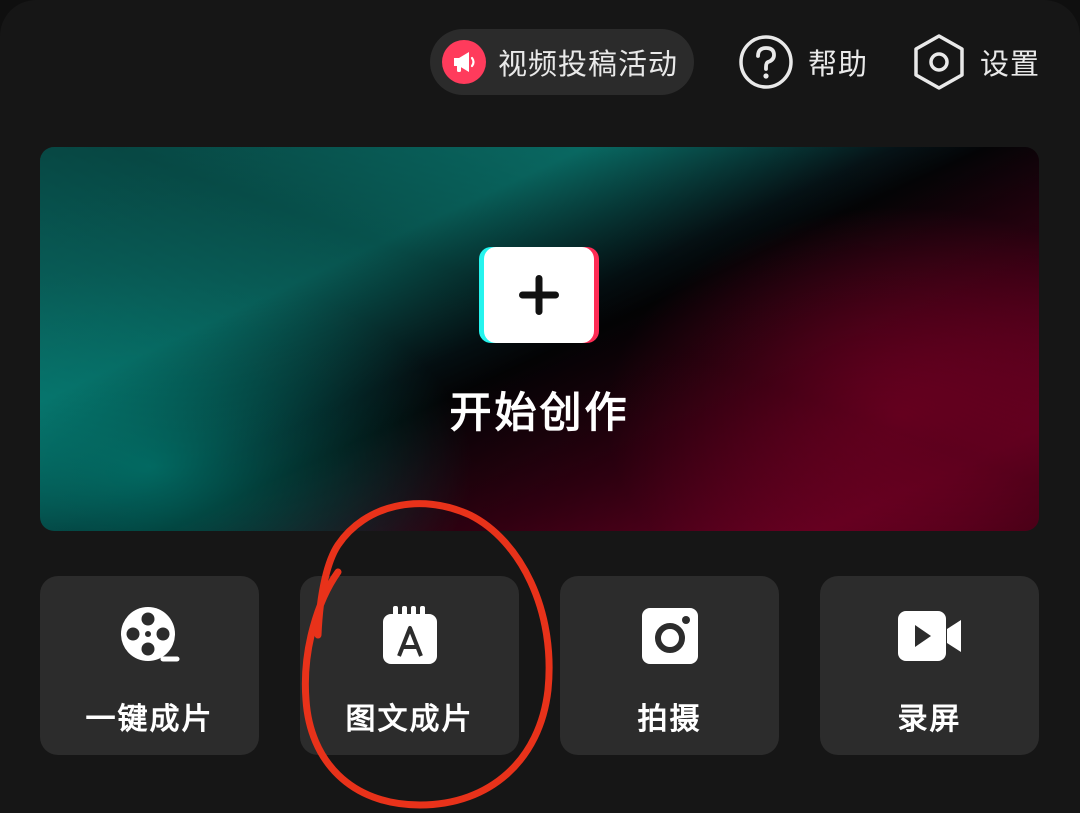 The height and width of the screenshot is (813, 1080). I want to click on video-campaign-label: 视频投稿活动, so click(587, 64).